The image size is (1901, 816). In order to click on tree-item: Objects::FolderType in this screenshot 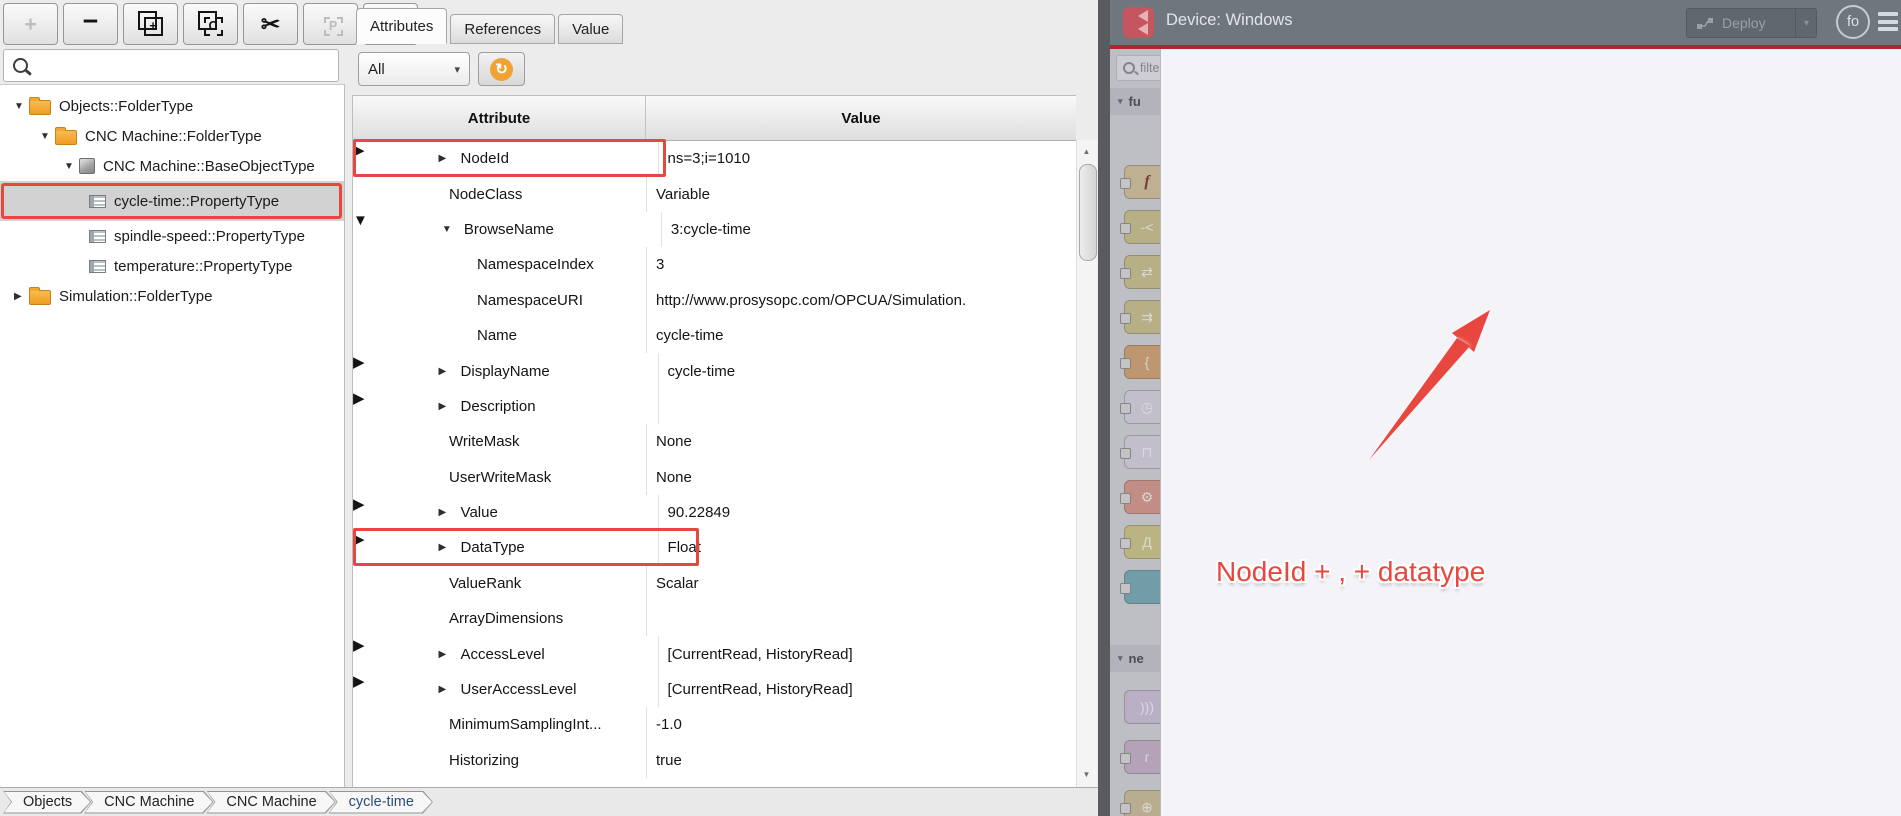, I will do `click(172, 106)`.